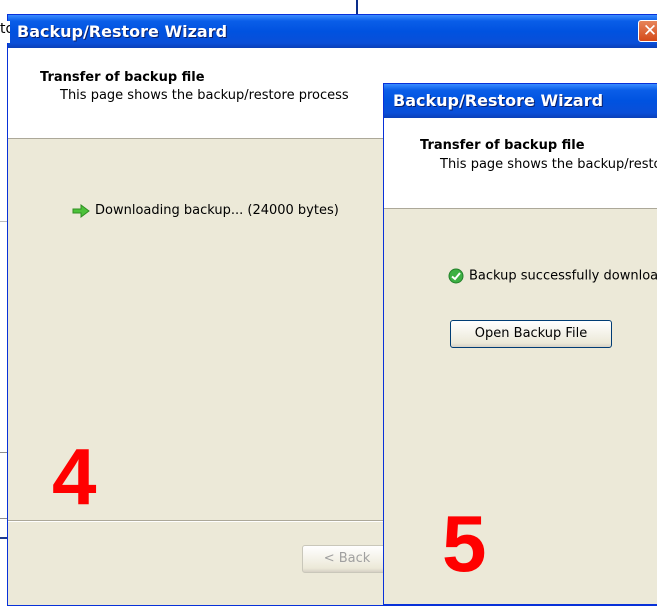 The width and height of the screenshot is (657, 606). I want to click on underlying-title-fragment: to, so click(5, 32).